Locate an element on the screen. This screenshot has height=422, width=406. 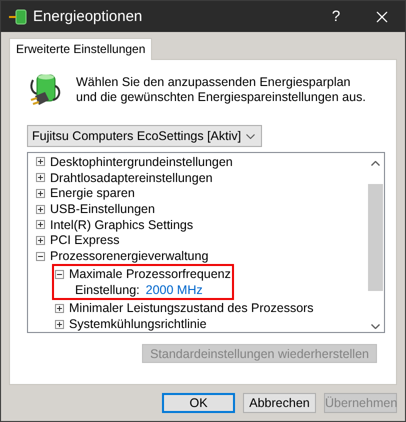
scroll-thumb is located at coordinates (375, 237).